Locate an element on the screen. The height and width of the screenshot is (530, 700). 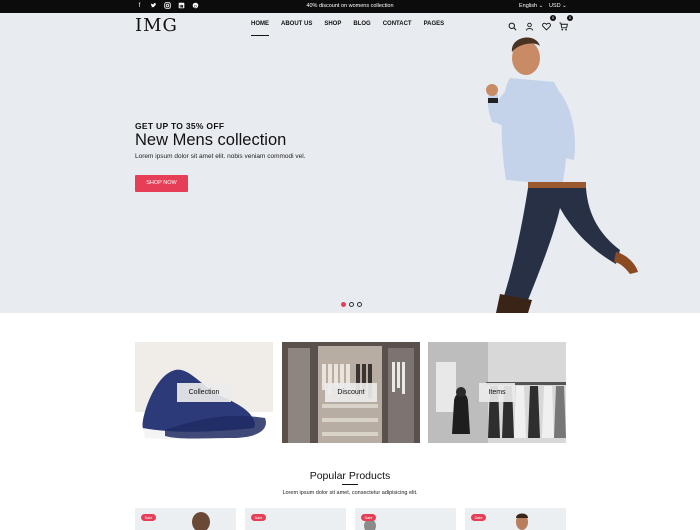
category-label: Discount is located at coordinates (351, 392).